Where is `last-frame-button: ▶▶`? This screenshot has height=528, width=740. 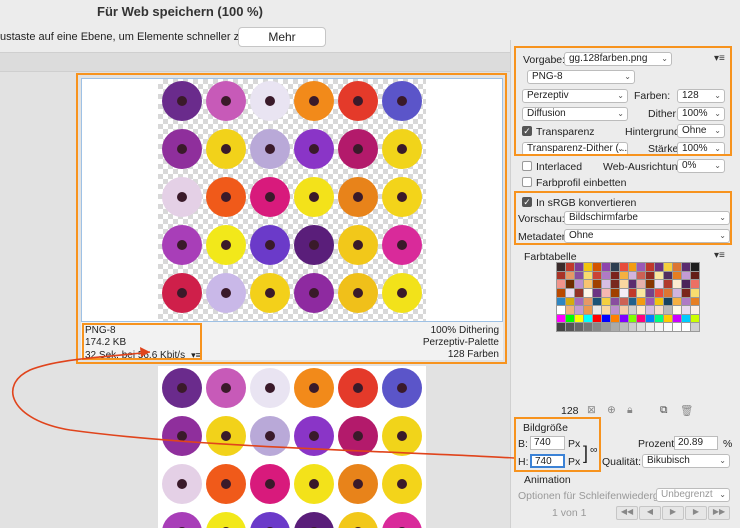
last-frame-button: ▶▶ is located at coordinates (719, 513).